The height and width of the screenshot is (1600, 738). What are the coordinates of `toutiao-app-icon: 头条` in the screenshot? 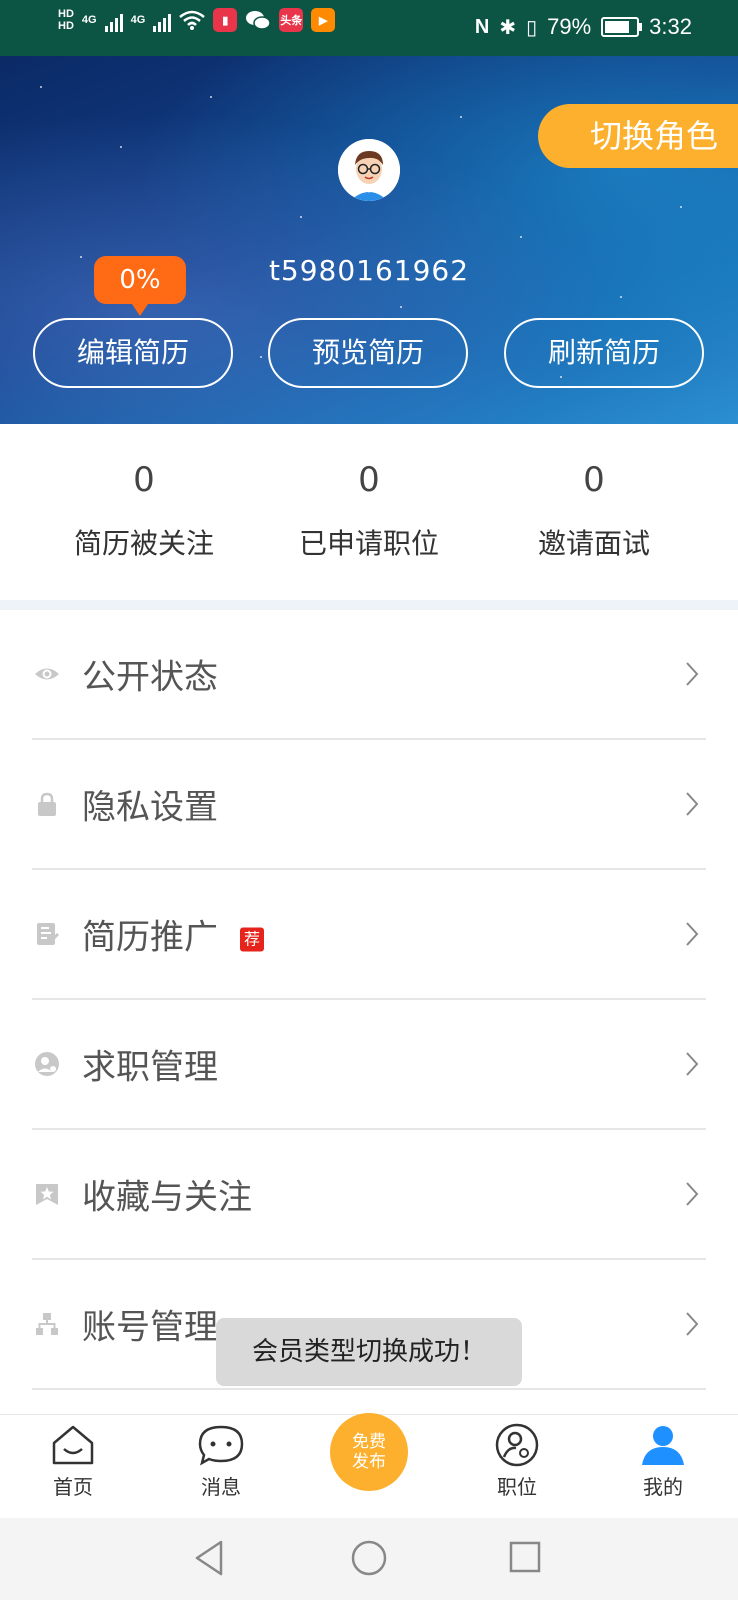 It's located at (291, 20).